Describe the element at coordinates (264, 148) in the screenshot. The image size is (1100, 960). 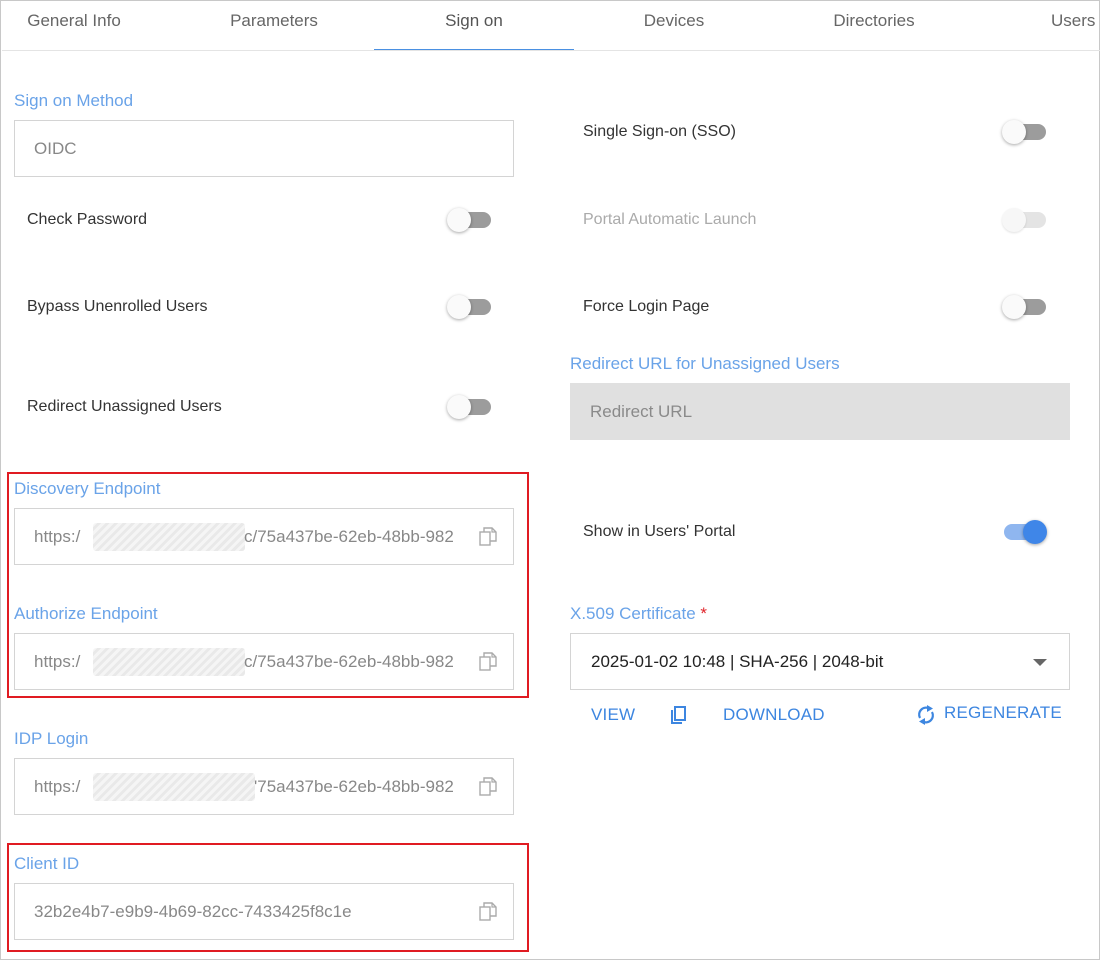
I see `sign-on-method-field: OIDC` at that location.